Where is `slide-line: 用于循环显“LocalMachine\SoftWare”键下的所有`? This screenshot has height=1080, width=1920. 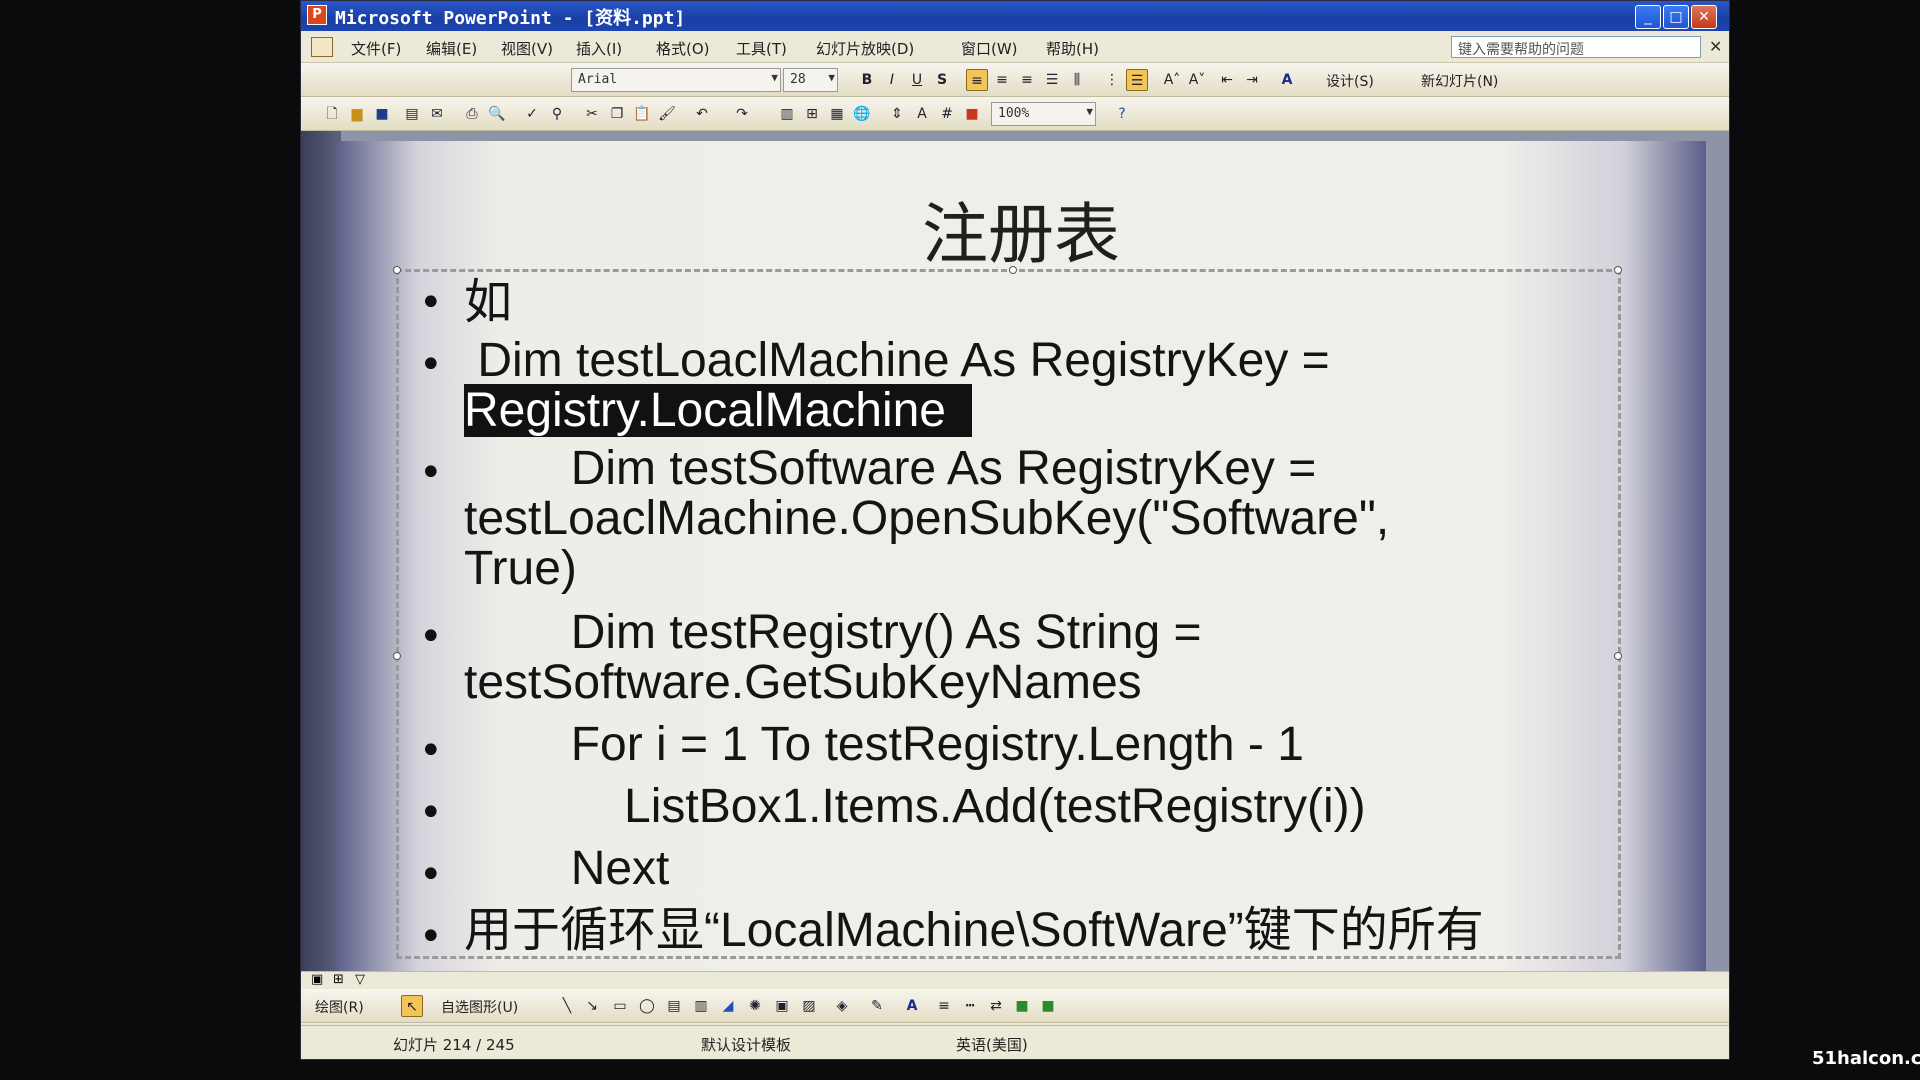 slide-line: 用于循环显“LocalMachine\SoftWare”键下的所有 is located at coordinates (974, 930).